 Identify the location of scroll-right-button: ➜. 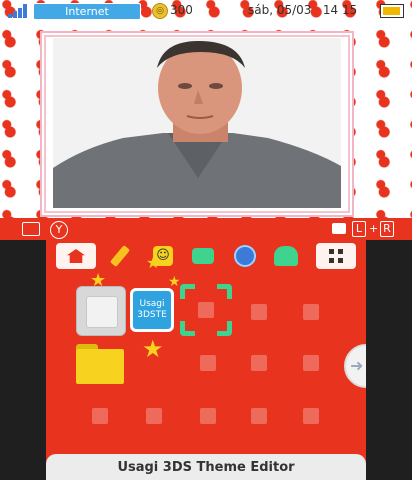
(355, 366).